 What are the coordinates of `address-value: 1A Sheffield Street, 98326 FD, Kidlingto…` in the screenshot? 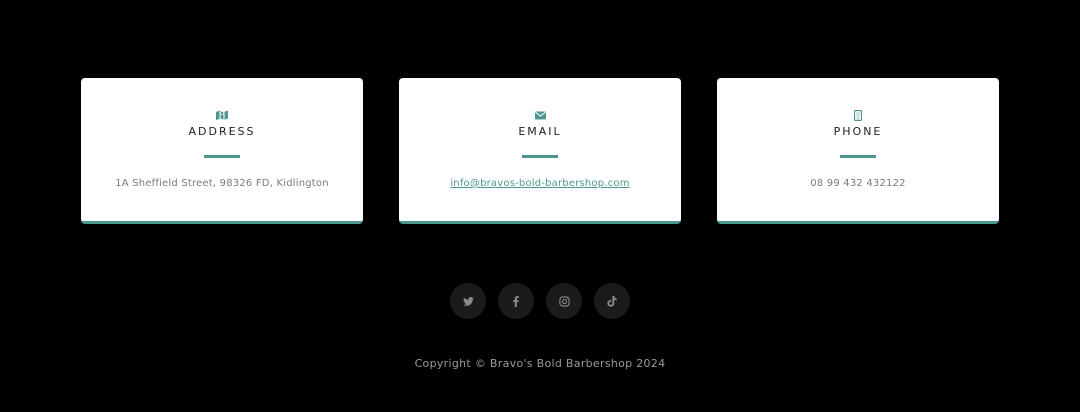 It's located at (222, 183).